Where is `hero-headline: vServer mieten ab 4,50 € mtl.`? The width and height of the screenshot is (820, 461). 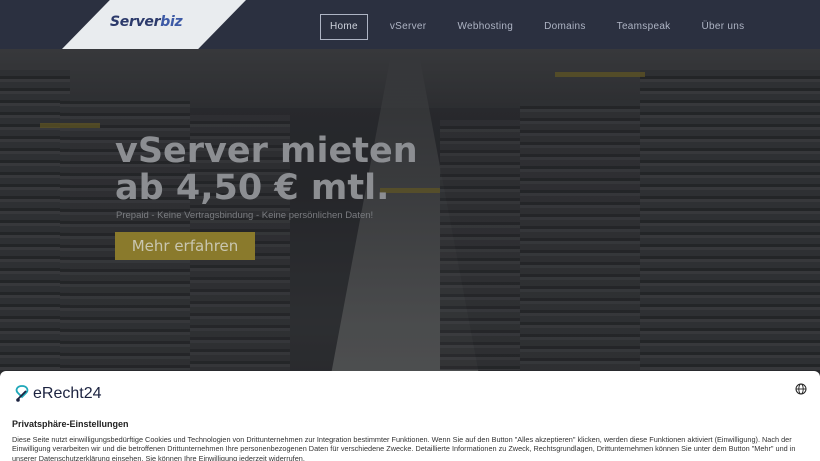
hero-headline: vServer mieten ab 4,50 € mtl. is located at coordinates (266, 170).